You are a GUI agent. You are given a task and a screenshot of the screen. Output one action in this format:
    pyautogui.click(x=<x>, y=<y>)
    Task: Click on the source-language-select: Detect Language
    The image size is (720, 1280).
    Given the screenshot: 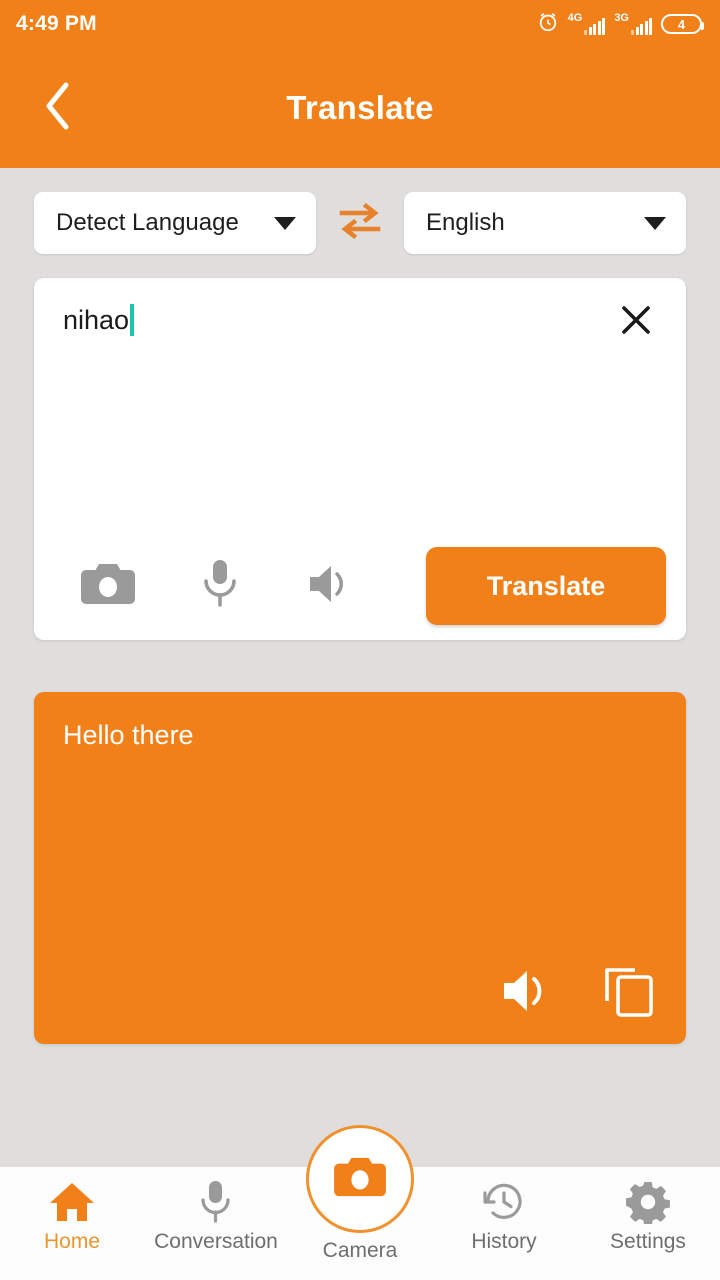 What is the action you would take?
    pyautogui.click(x=175, y=223)
    